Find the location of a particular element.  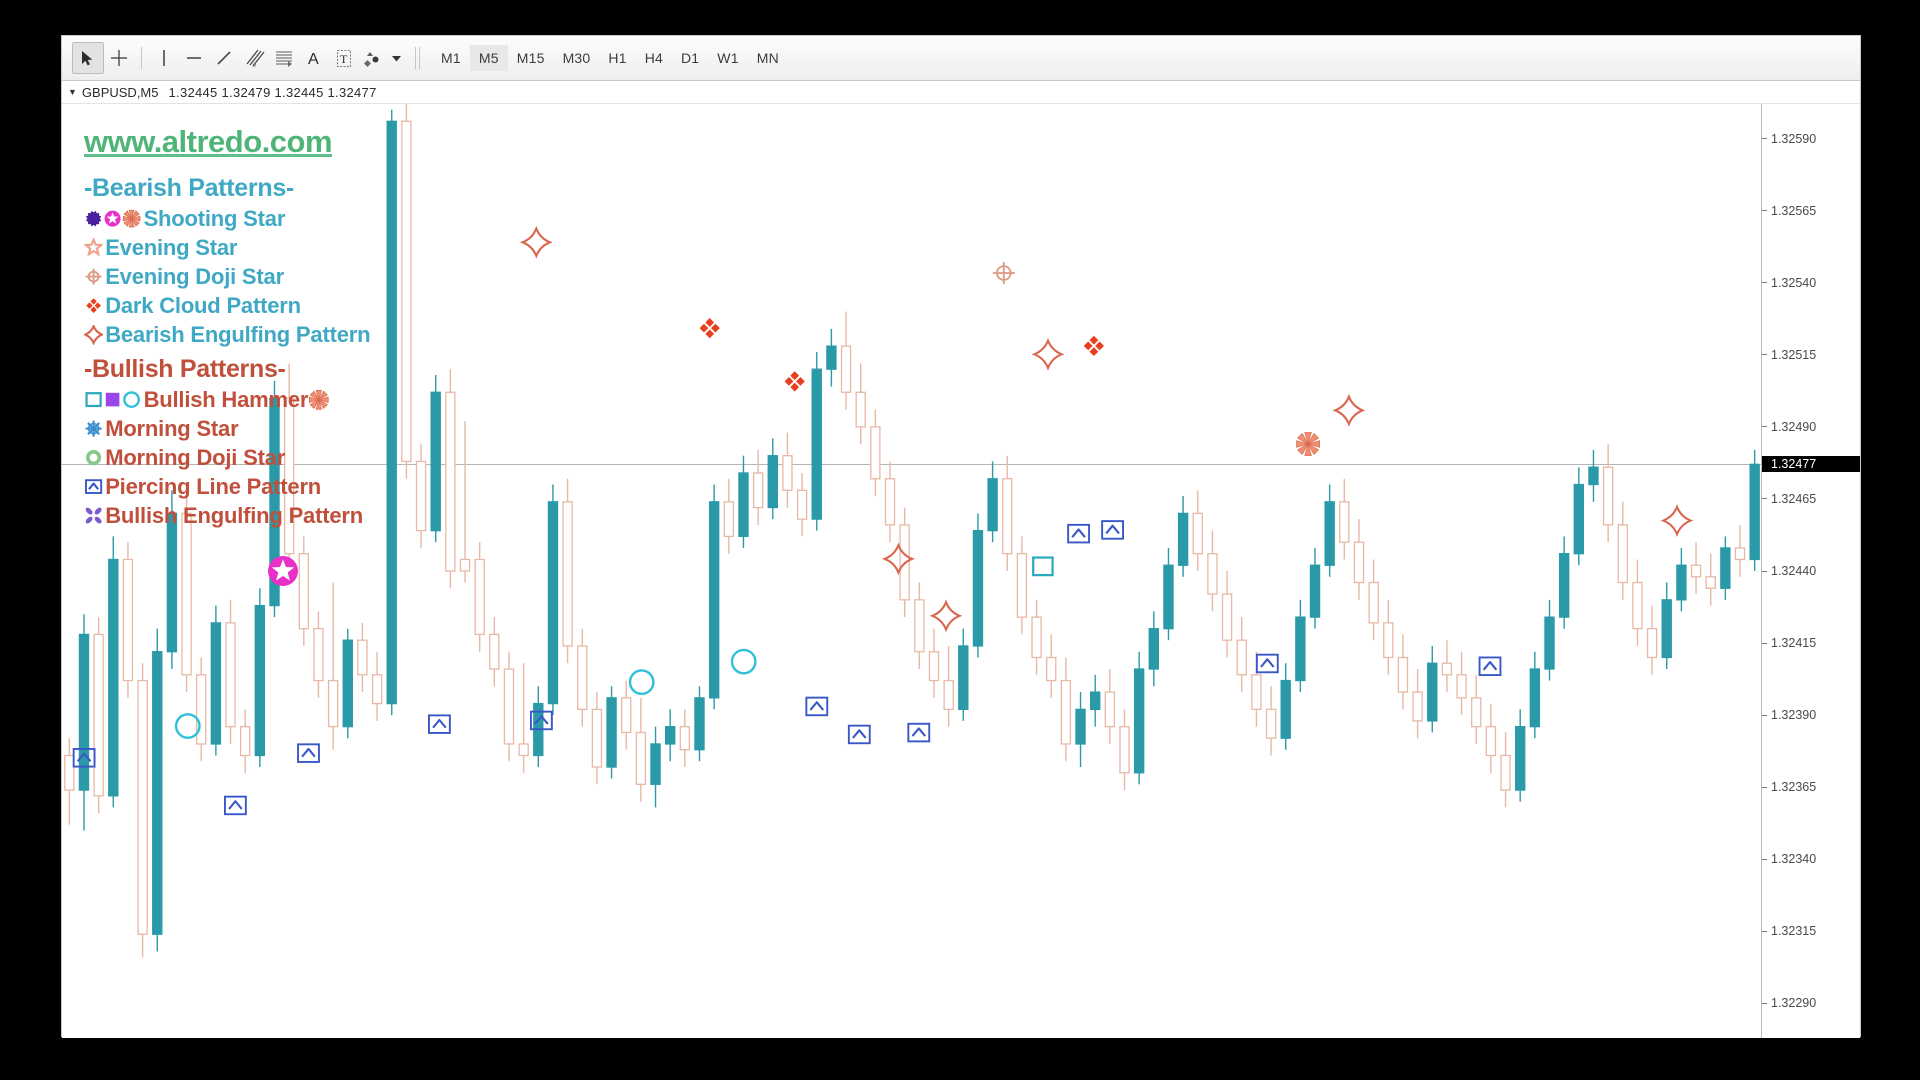

text-label-tool: T is located at coordinates (344, 58).